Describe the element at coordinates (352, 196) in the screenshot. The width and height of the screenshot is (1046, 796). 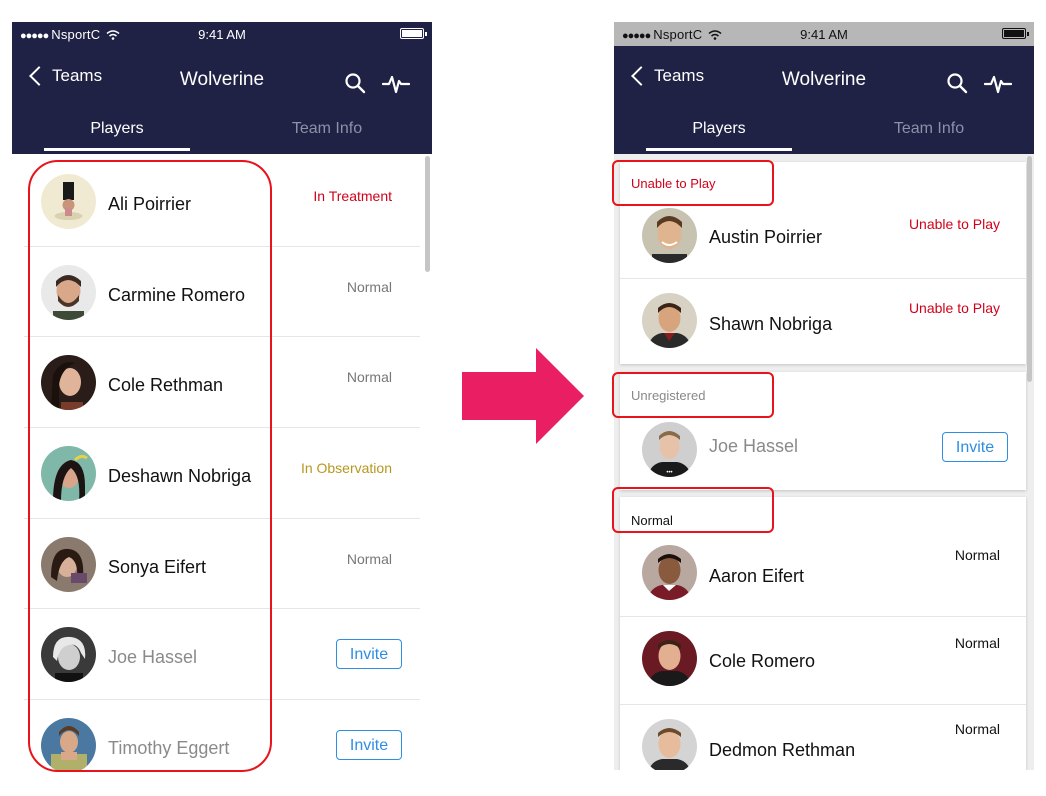
I see `status-label: In Treatment` at that location.